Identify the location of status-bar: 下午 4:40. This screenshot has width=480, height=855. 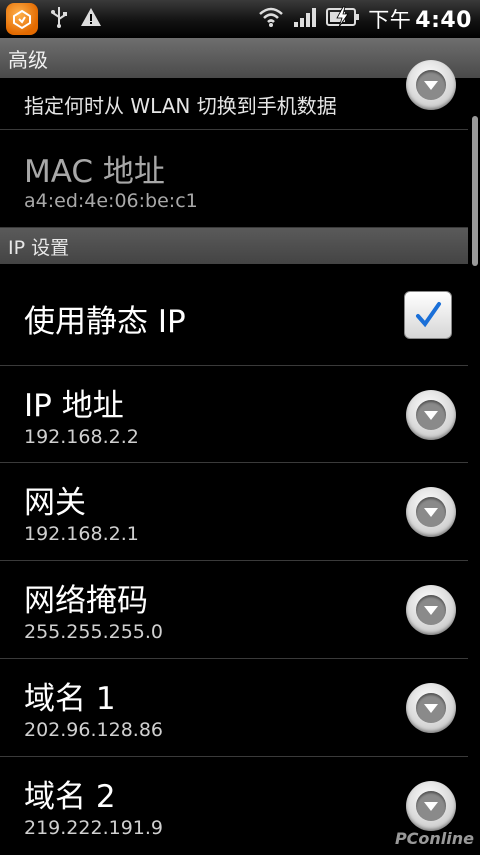
(240, 19).